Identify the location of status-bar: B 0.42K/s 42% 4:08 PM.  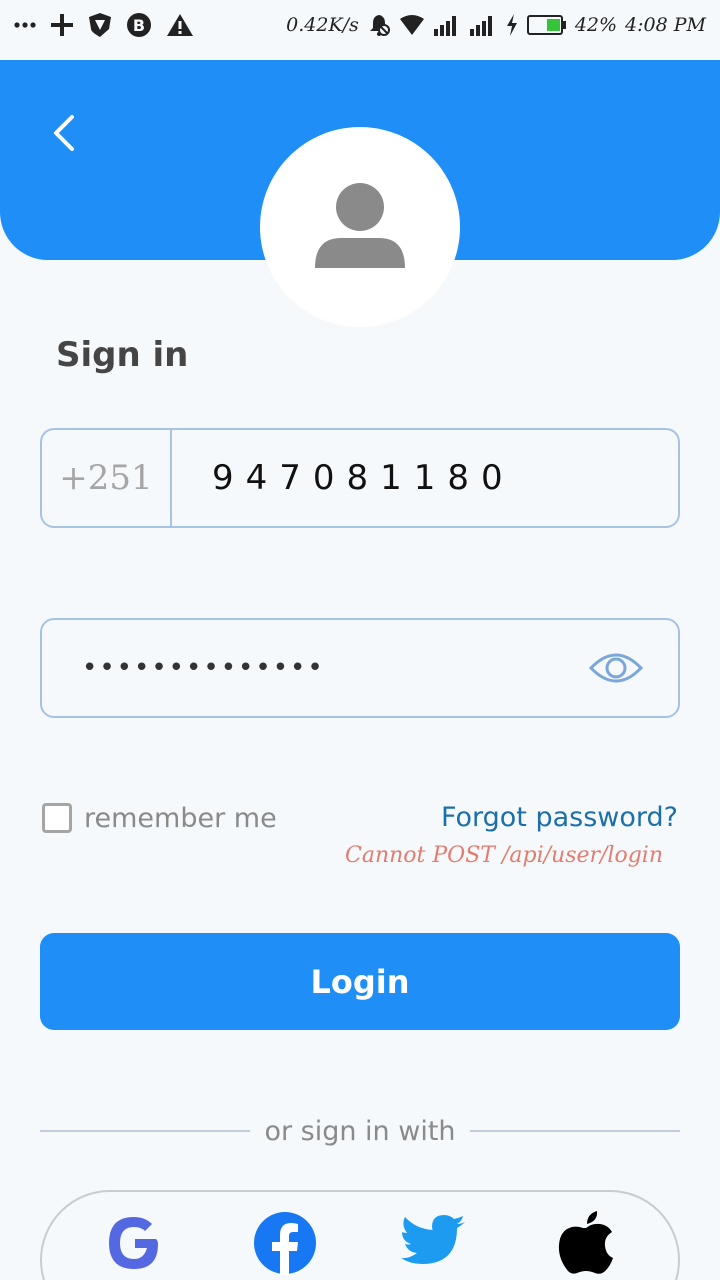
(360, 26).